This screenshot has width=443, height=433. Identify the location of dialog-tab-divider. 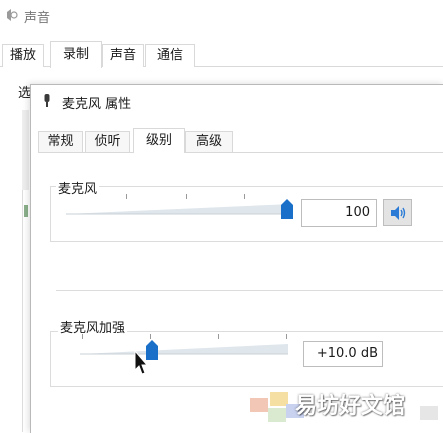
(240, 152).